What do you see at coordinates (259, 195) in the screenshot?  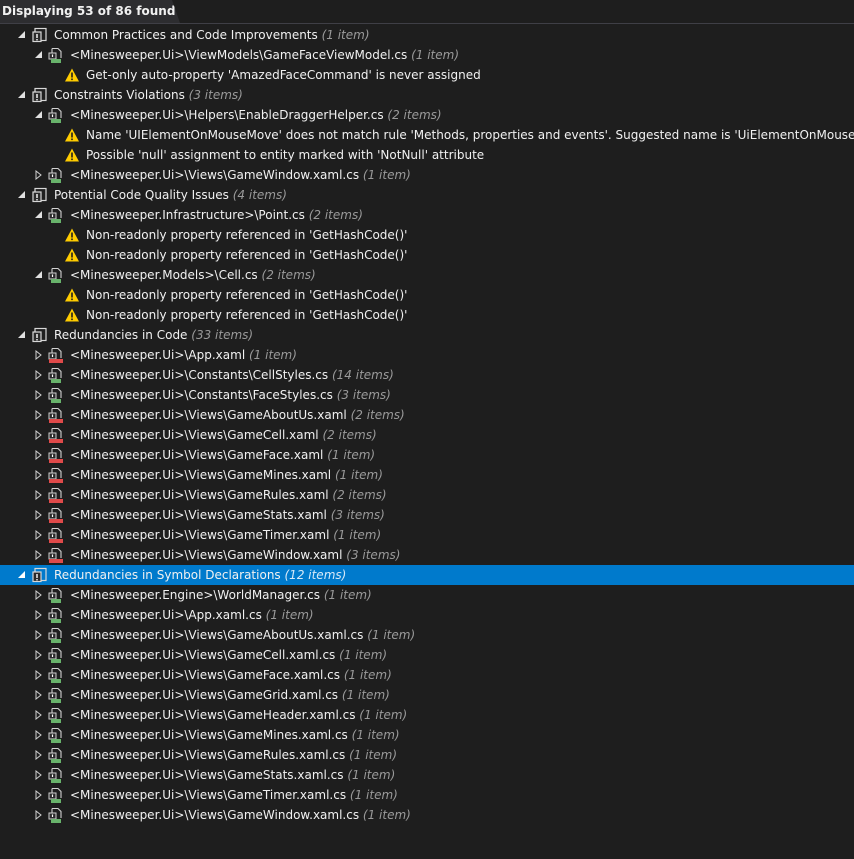 I see `item-count: (4 items)` at bounding box center [259, 195].